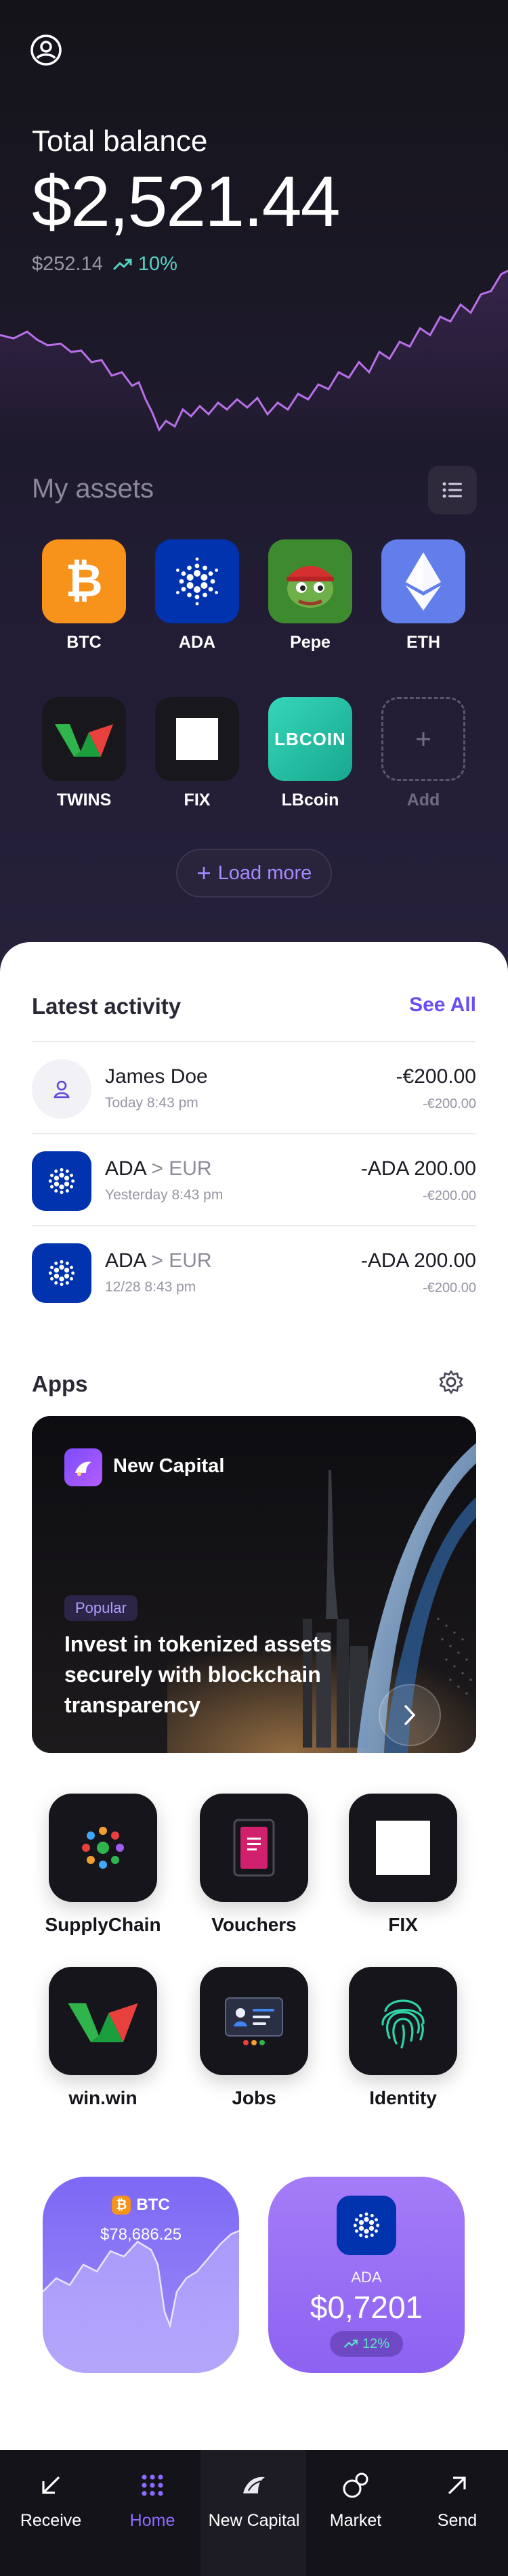 Image resolution: width=508 pixels, height=2576 pixels. I want to click on load-more-button: Load more, so click(254, 873).